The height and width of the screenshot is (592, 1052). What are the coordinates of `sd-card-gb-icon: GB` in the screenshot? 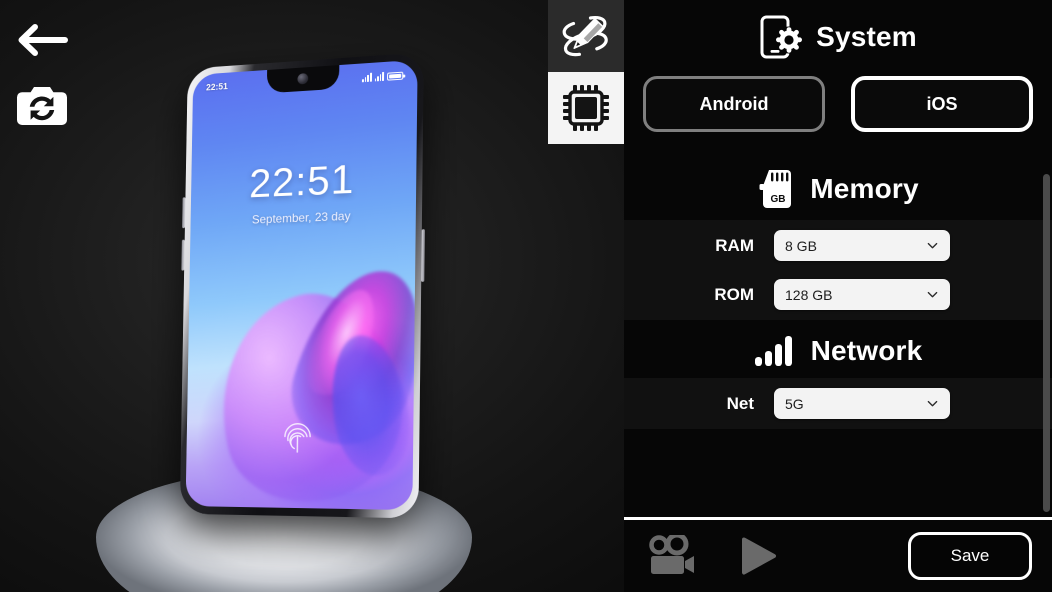 It's located at (775, 189).